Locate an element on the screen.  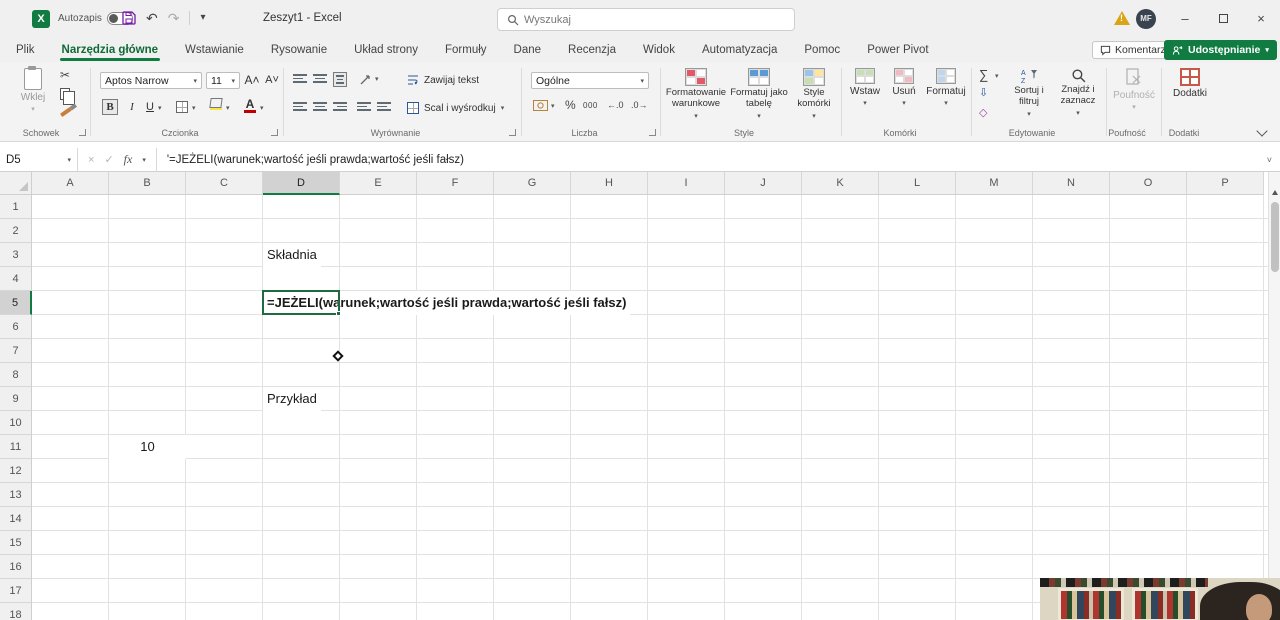
row-header-6: 6 is located at coordinates (16, 327).